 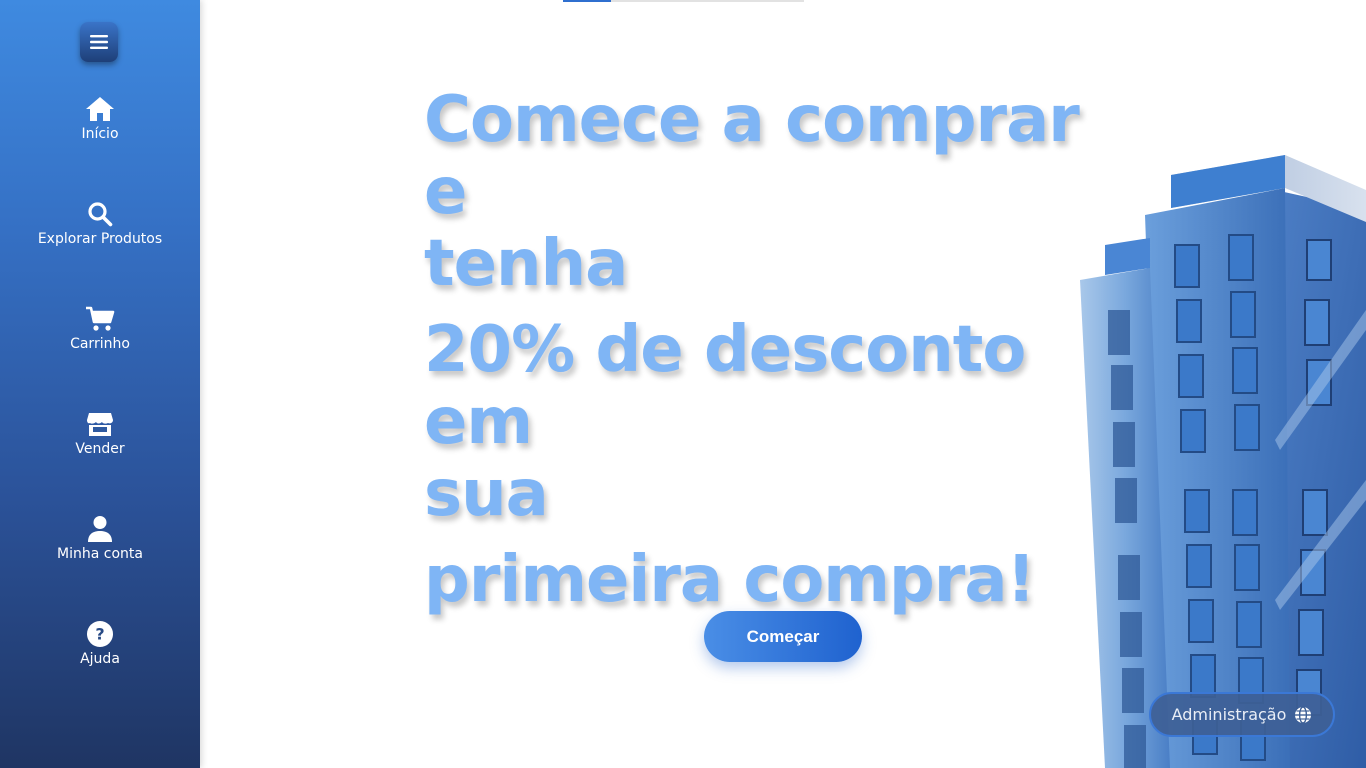 I want to click on search-icon, so click(x=100, y=214).